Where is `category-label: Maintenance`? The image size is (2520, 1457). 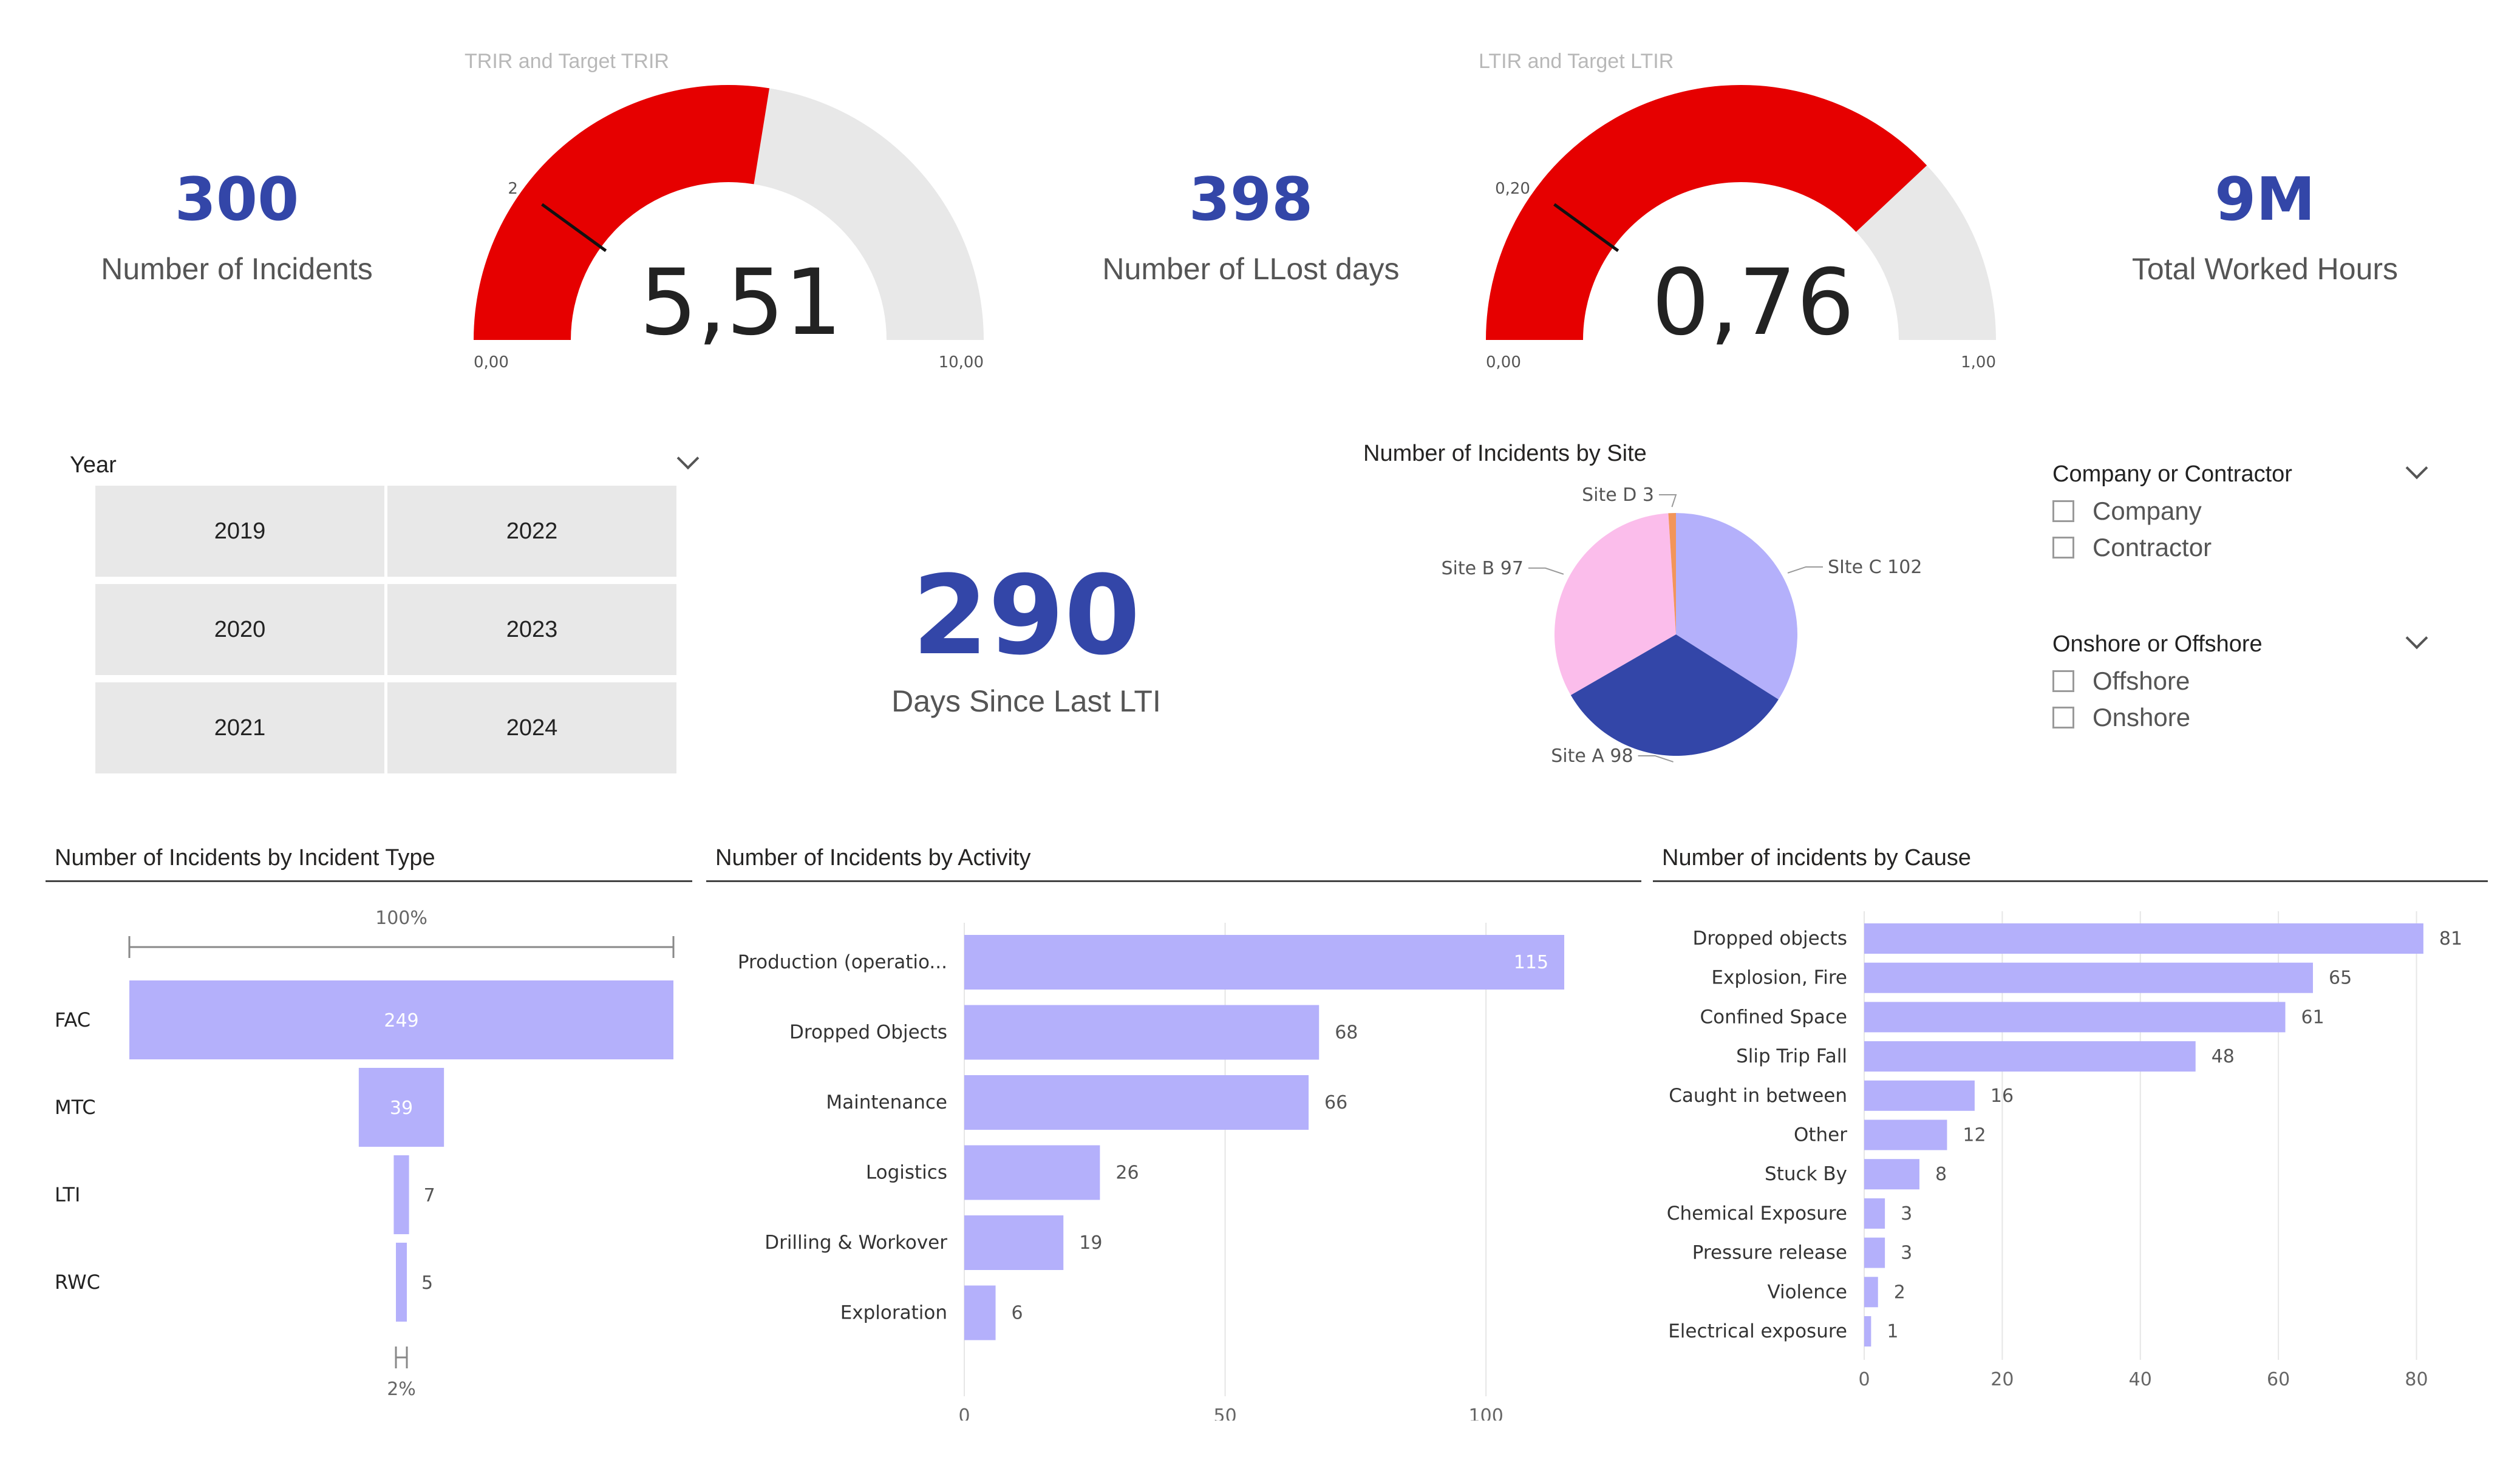
category-label: Maintenance is located at coordinates (886, 1102).